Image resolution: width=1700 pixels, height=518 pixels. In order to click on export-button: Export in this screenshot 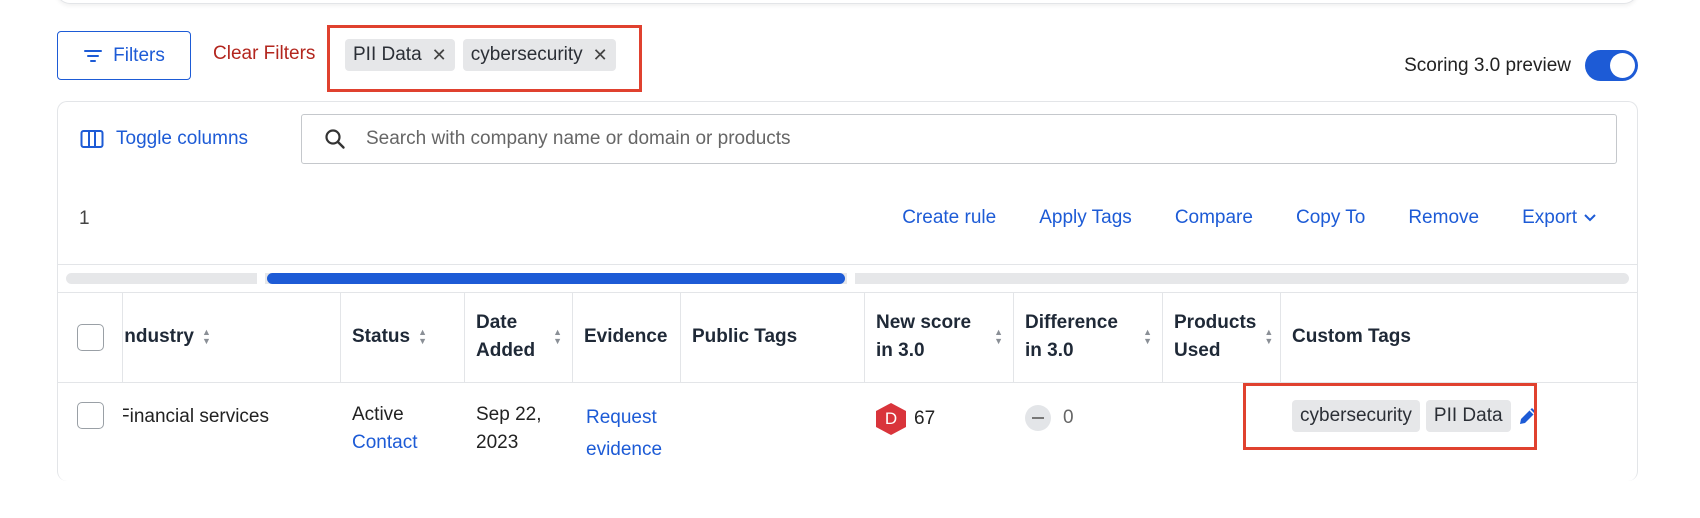, I will do `click(1559, 218)`.